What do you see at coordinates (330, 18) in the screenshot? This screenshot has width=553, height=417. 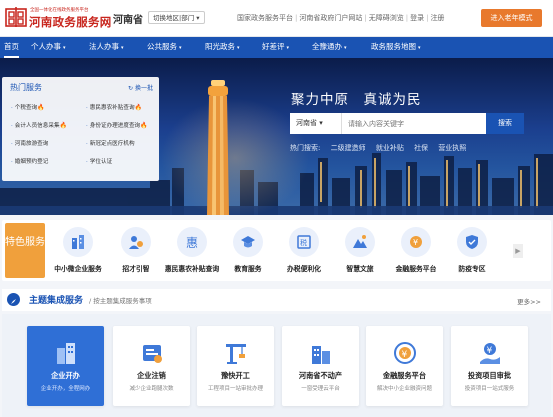 I see `link-provincial-portal: 河南省政府门户网站` at bounding box center [330, 18].